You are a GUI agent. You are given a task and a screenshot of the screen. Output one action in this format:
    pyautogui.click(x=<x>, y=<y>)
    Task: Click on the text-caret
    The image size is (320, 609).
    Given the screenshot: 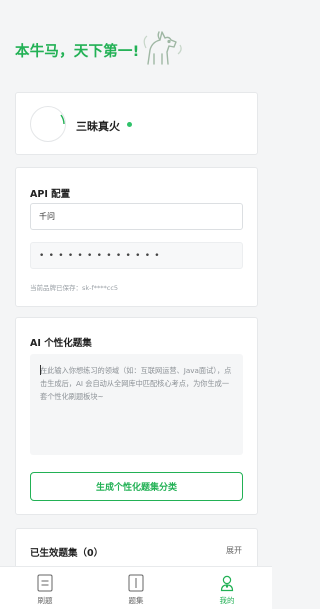 What is the action you would take?
    pyautogui.click(x=40, y=370)
    